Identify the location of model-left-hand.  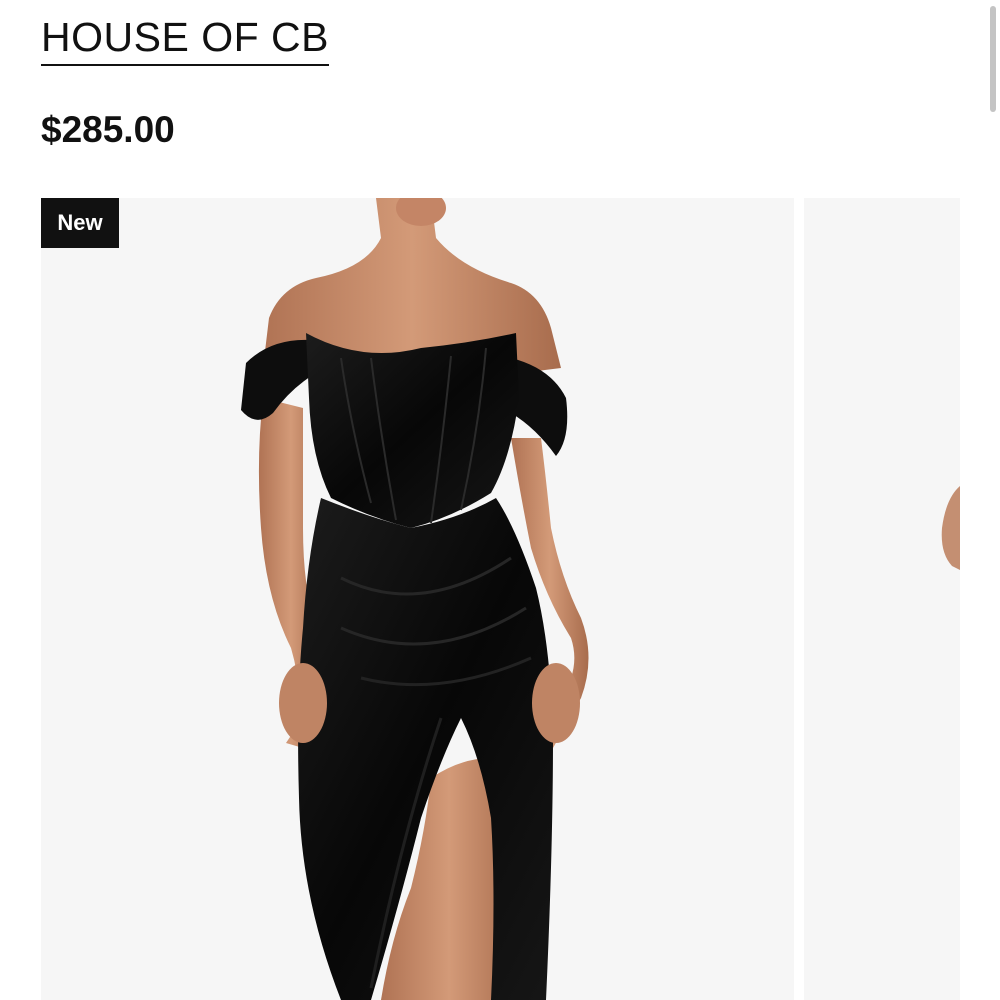
(303, 703).